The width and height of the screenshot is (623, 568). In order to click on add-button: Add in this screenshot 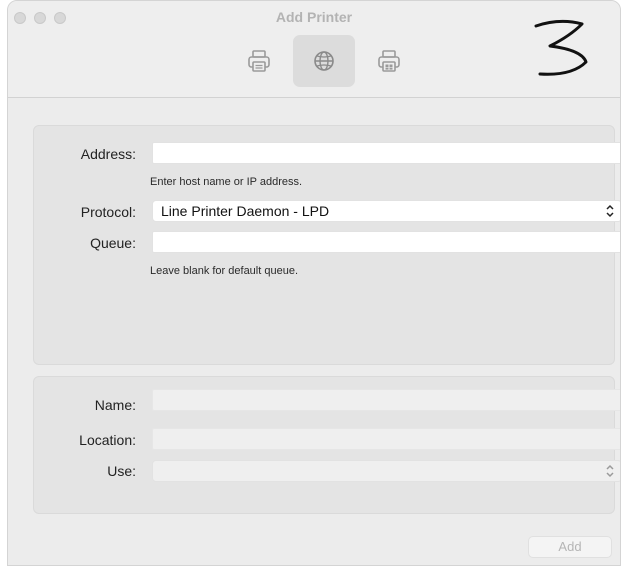, I will do `click(570, 547)`.